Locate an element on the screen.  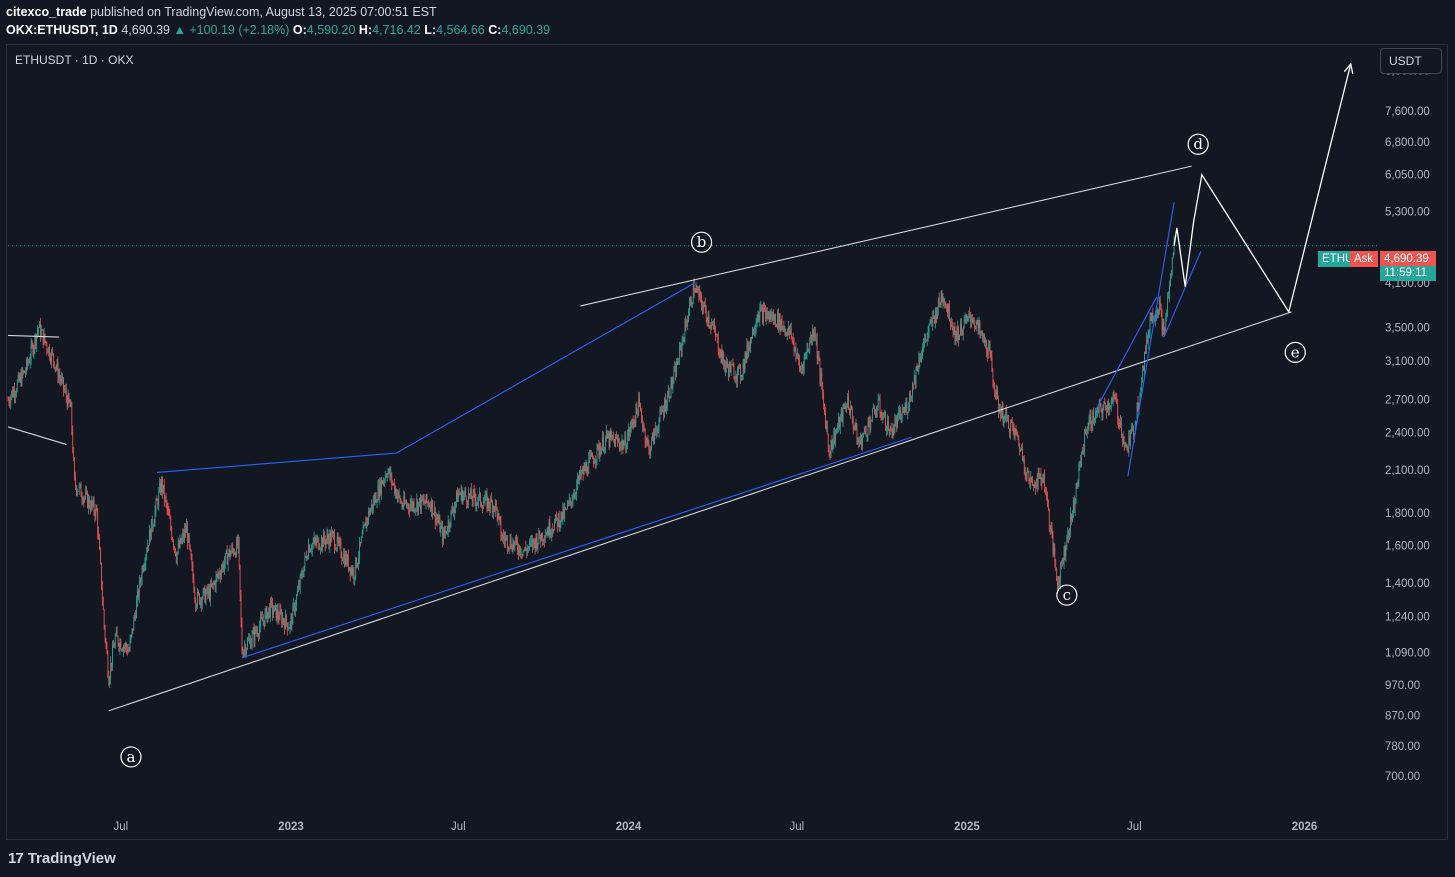
currency-unit-button: USDT is located at coordinates (1411, 61).